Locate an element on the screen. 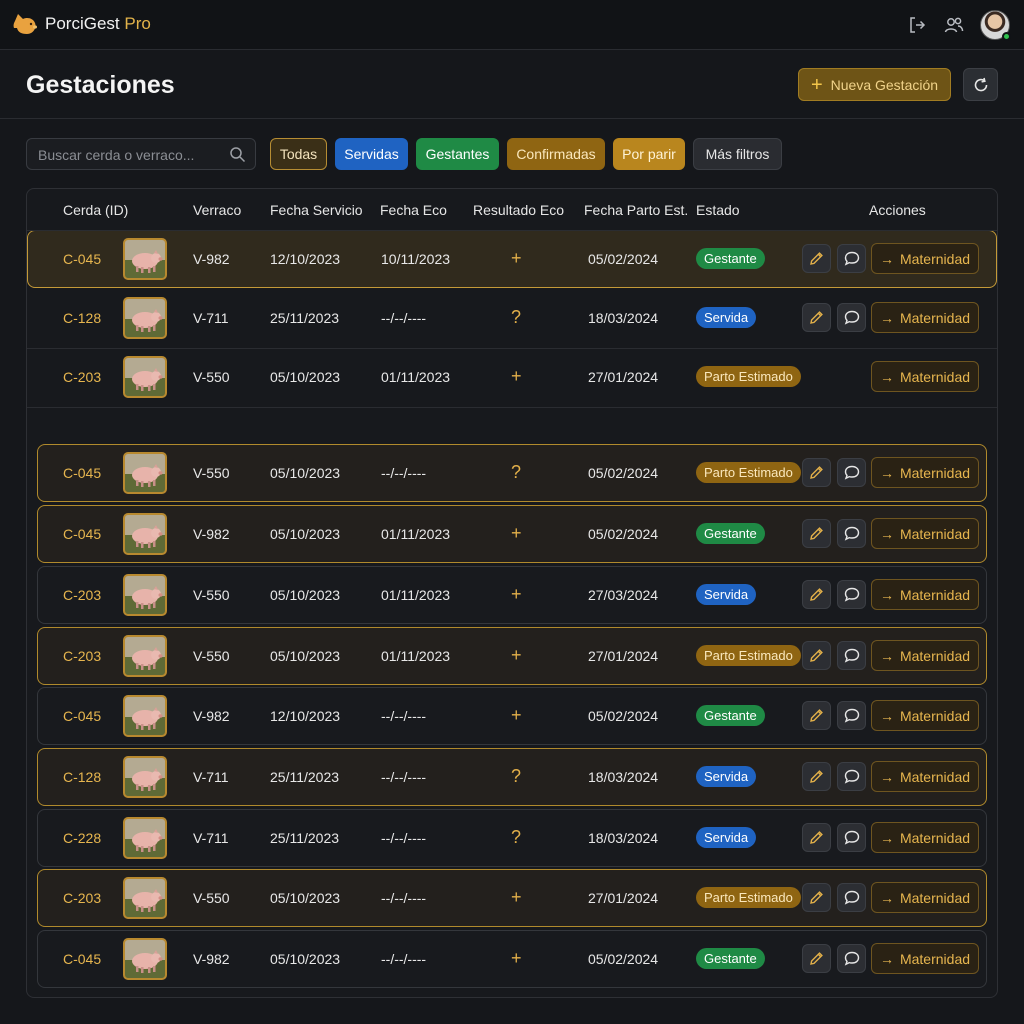 Image resolution: width=1024 pixels, height=1024 pixels. logout-icon is located at coordinates (917, 25).